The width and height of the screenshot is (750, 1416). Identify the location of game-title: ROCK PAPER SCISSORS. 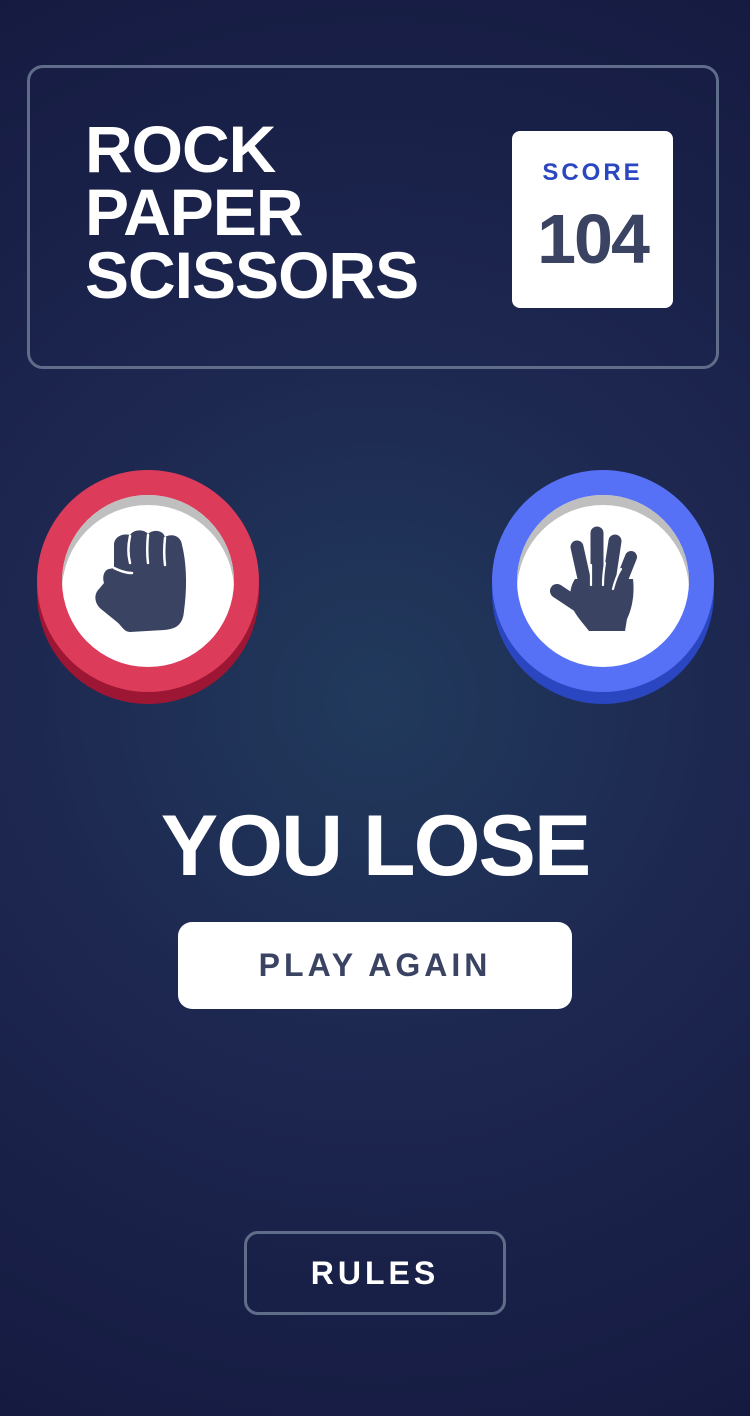
(252, 212).